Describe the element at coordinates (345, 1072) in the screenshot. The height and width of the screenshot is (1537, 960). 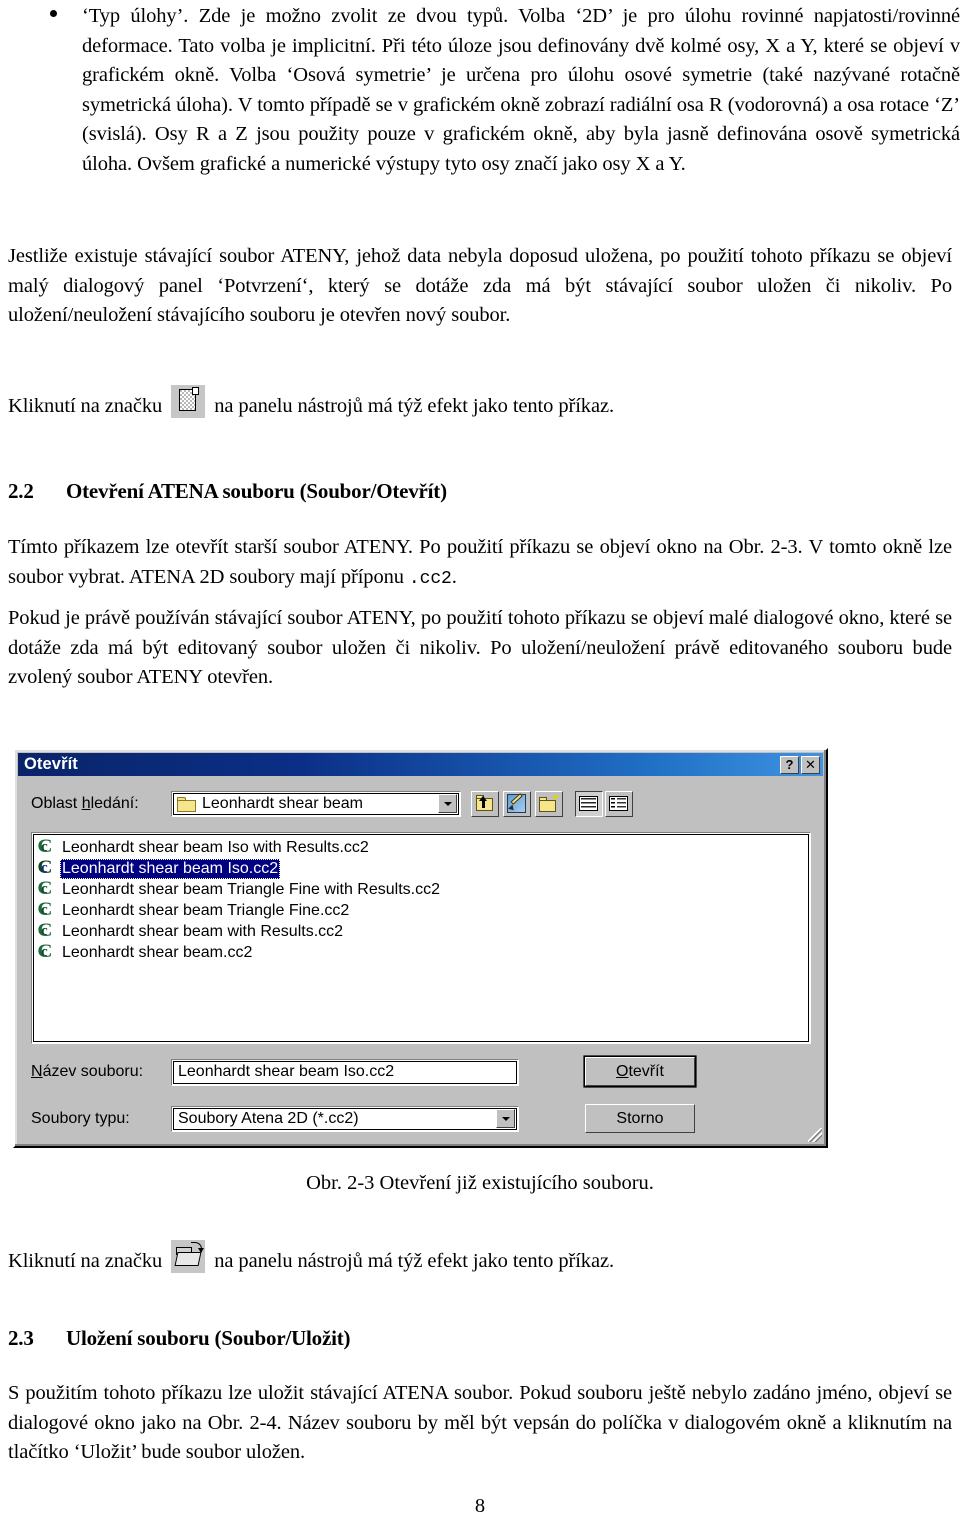
I see `file-name-input: Leonhardt shear beam Iso.cc2` at that location.